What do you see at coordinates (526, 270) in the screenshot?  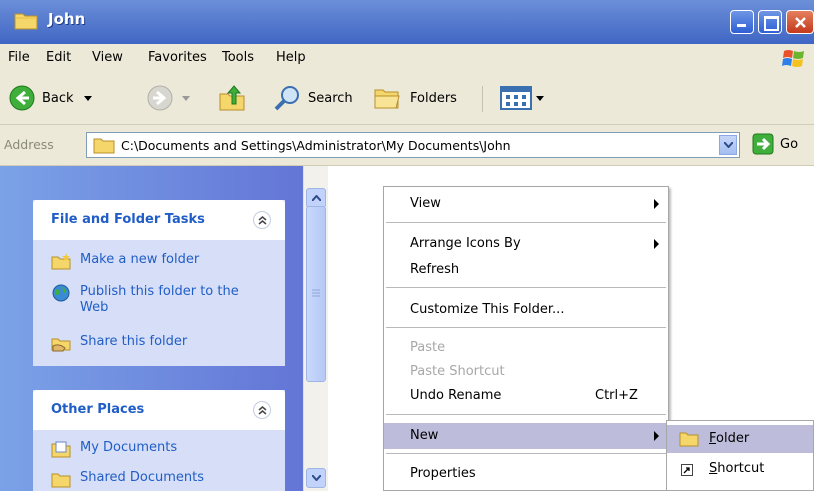 I see `menu-item-refresh: Refresh` at bounding box center [526, 270].